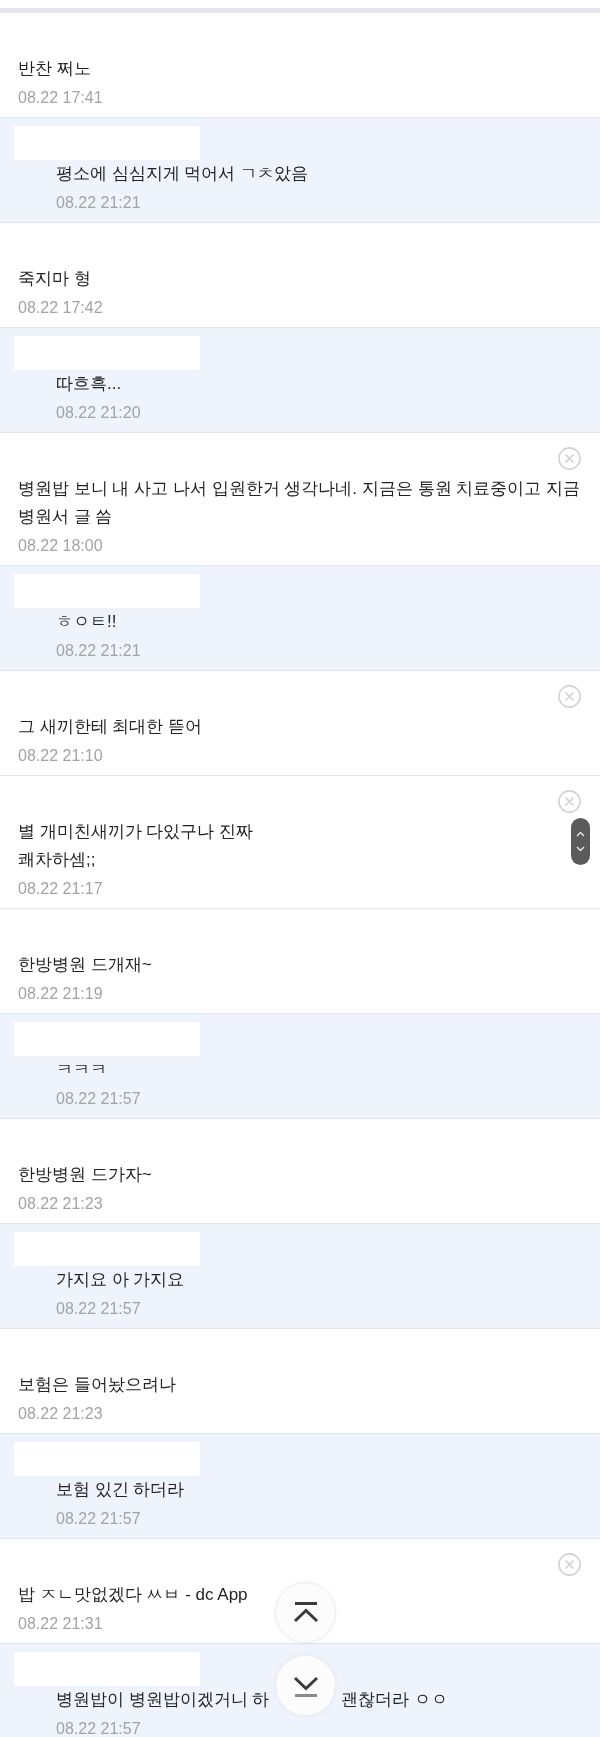 The height and width of the screenshot is (1737, 600). I want to click on comment-text: 보험은 들어놨으려나, so click(97, 1385).